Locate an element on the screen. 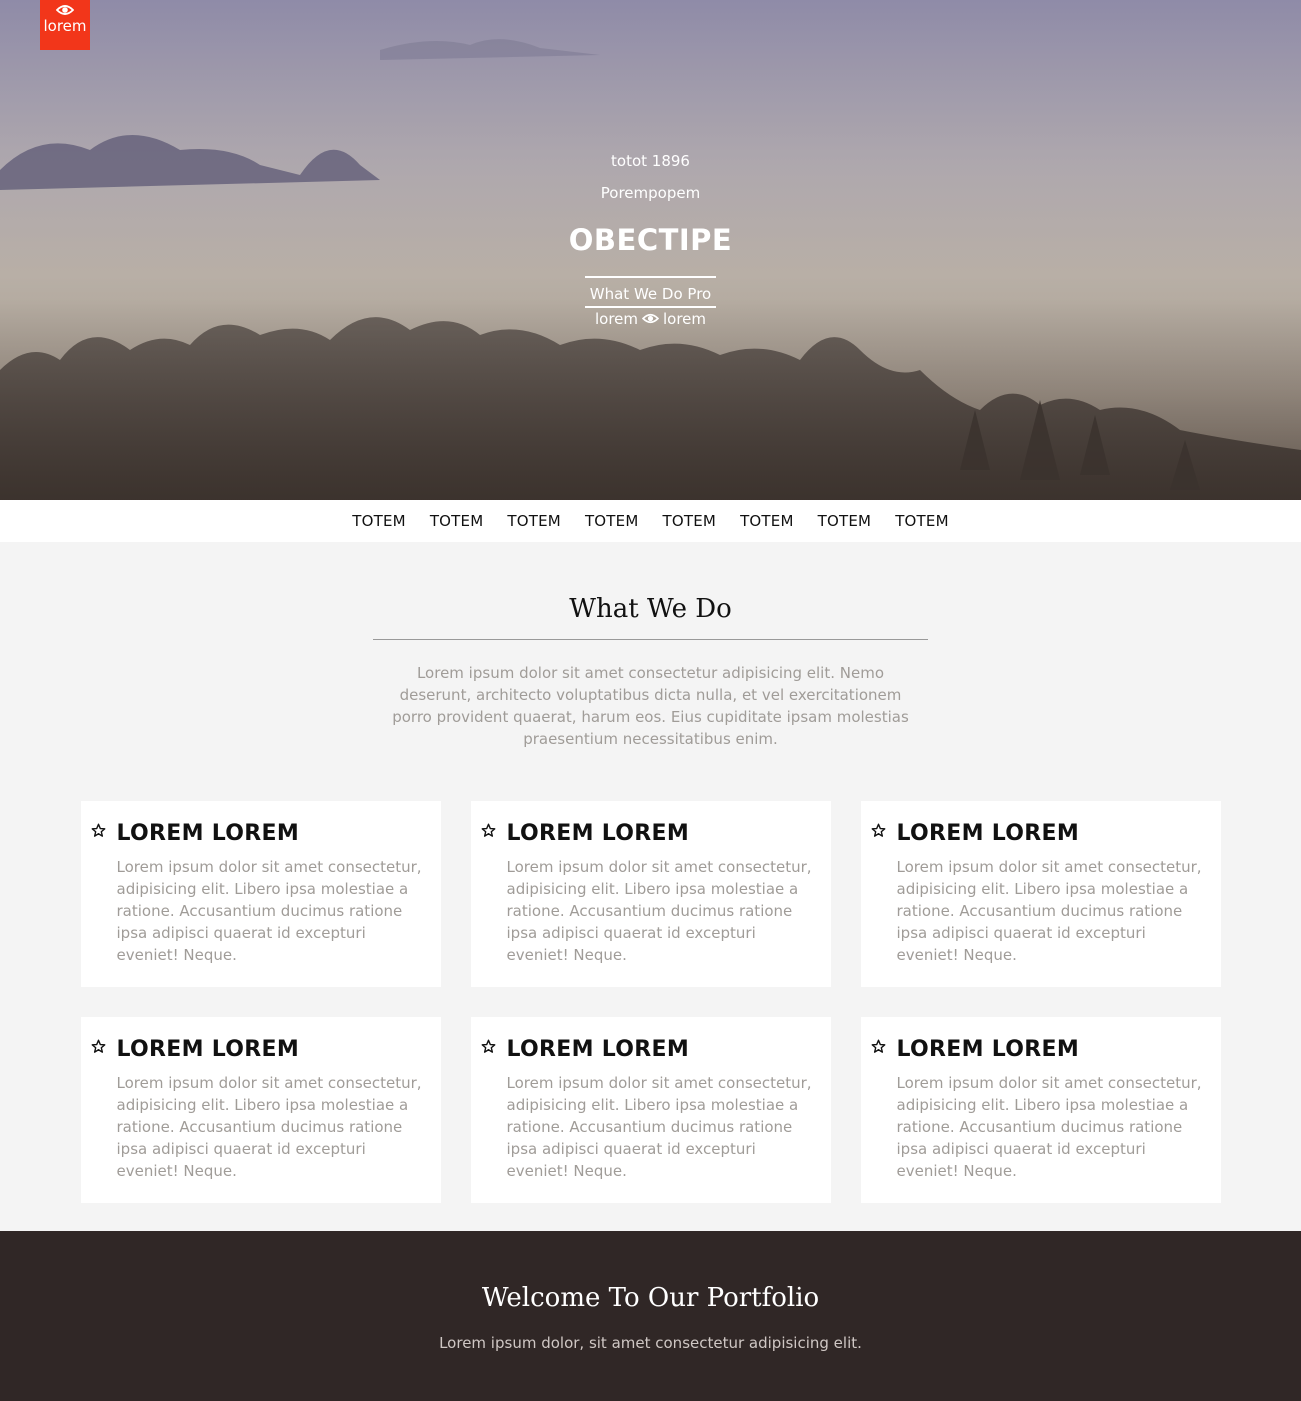 This screenshot has width=1301, height=1401. portfolio-title: Welcome To Our Portfolio is located at coordinates (650, 1298).